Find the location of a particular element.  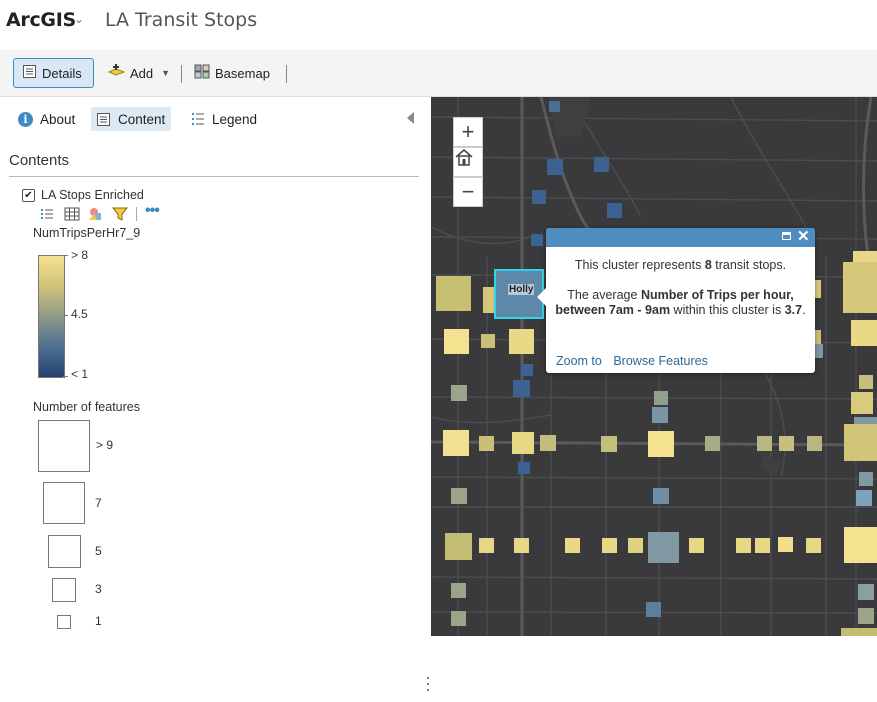

change-style-icon is located at coordinates (96, 214).